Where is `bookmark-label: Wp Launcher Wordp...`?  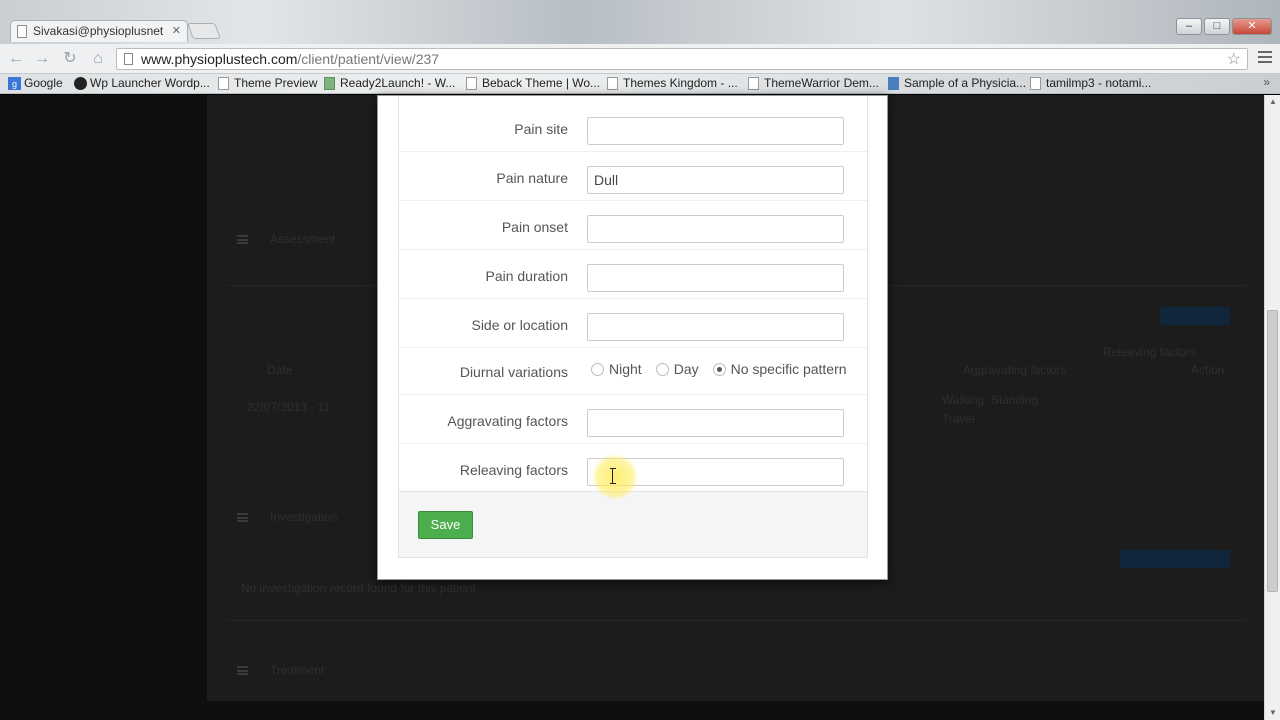 bookmark-label: Wp Launcher Wordp... is located at coordinates (150, 83).